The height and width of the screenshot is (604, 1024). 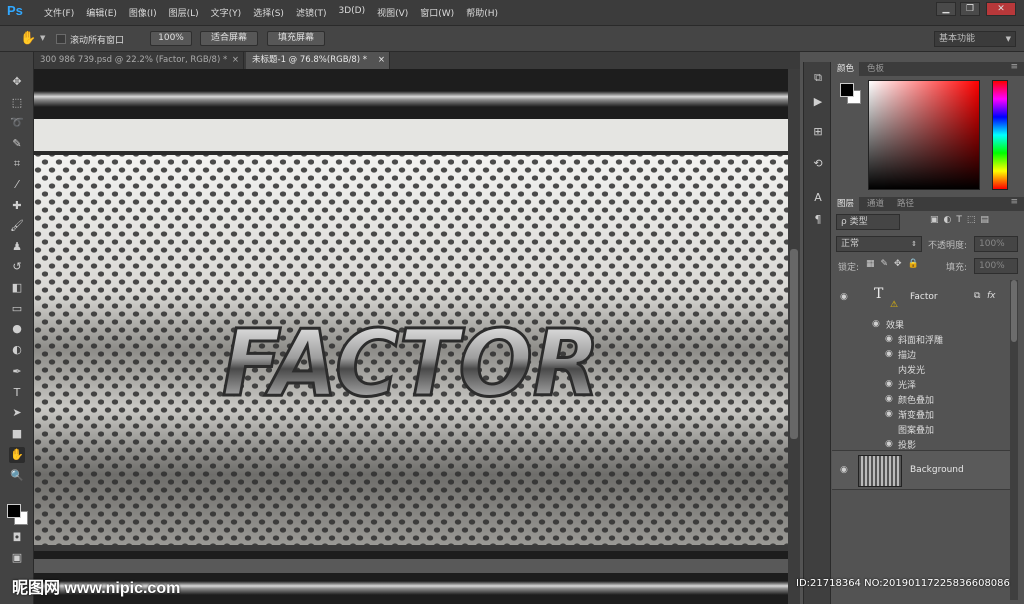 I want to click on path-select-tool-icon: ➤, so click(x=17, y=413).